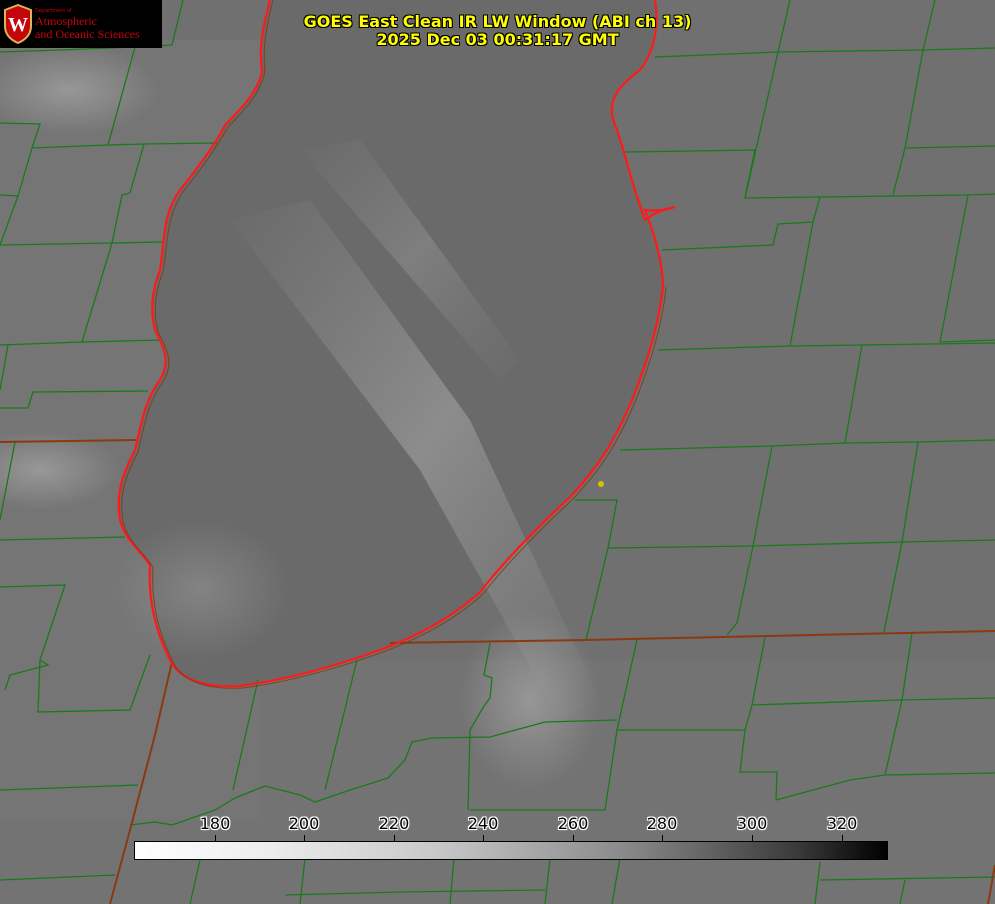 The width and height of the screenshot is (995, 904). I want to click on product-title: GOES East Clean IR LW Window (ABI ch 13), so click(497, 21).